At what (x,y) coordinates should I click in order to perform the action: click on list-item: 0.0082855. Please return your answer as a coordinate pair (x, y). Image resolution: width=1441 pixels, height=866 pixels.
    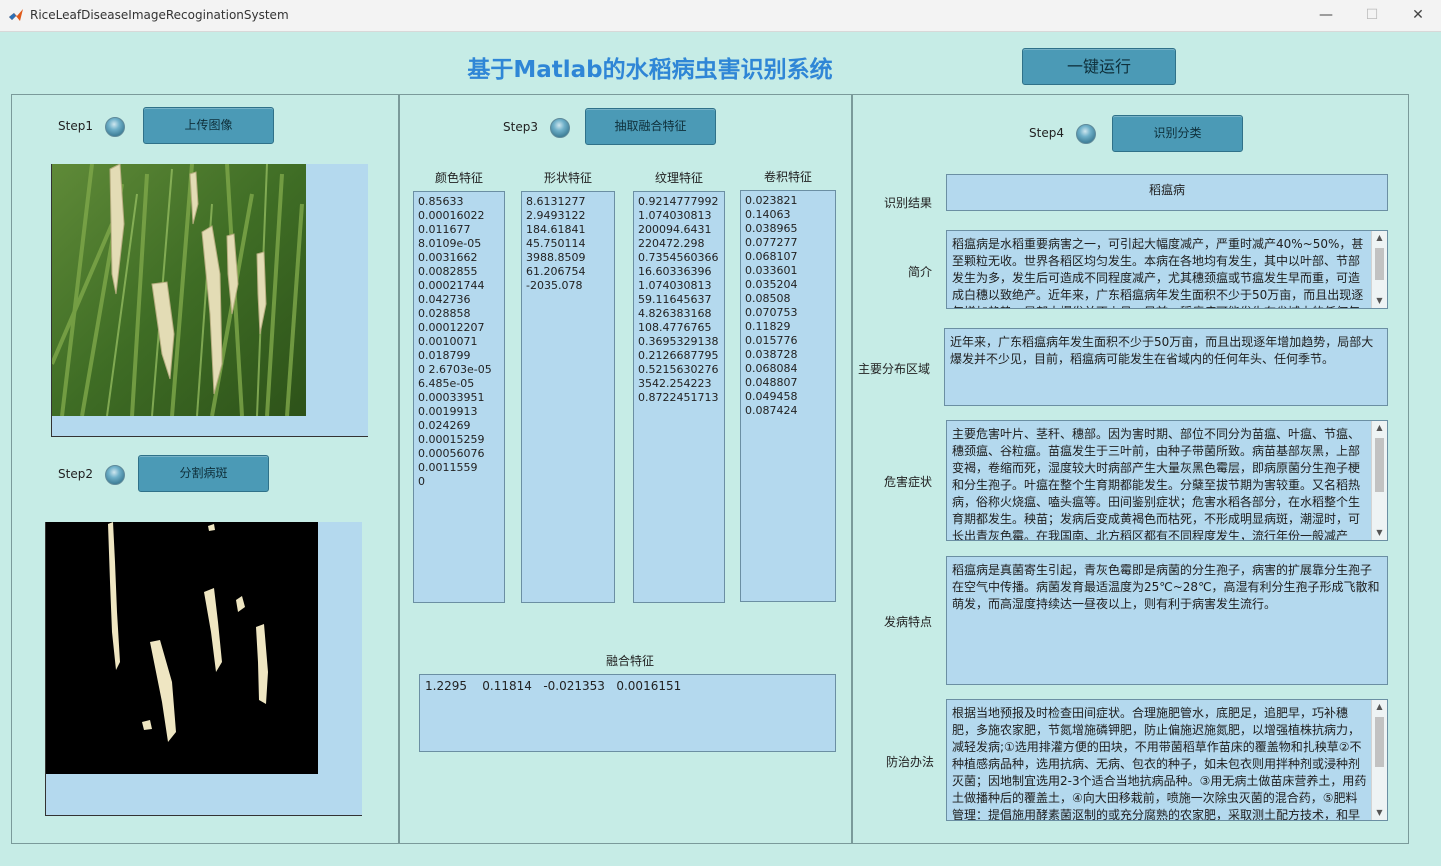
    Looking at the image, I should click on (459, 272).